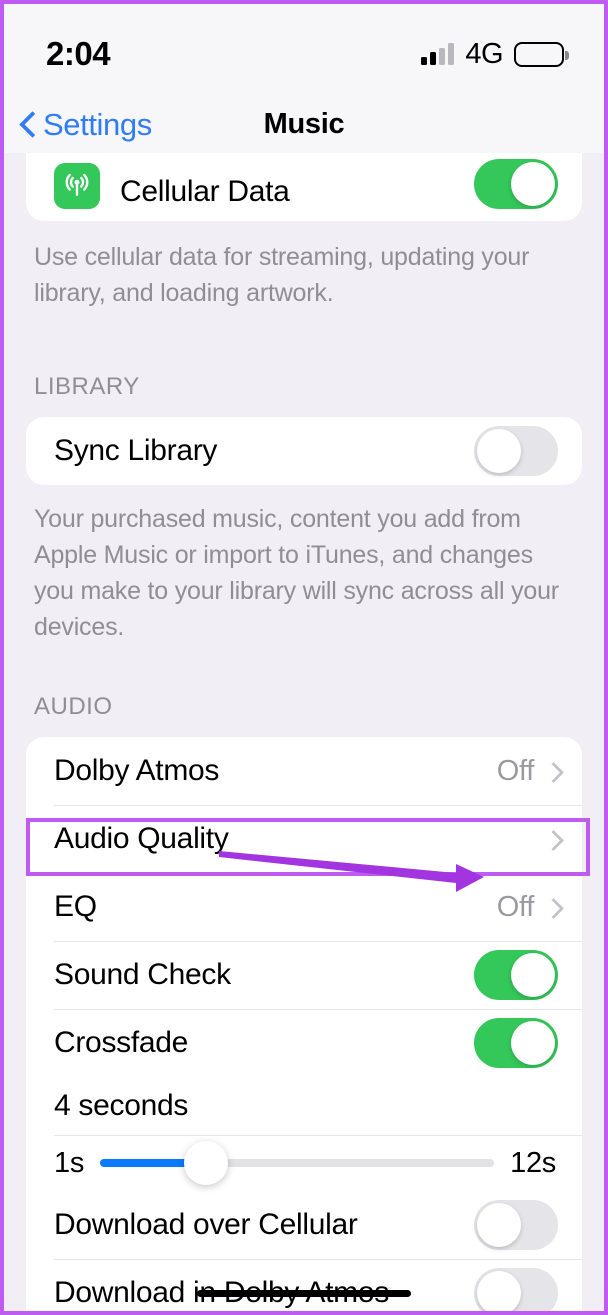 This screenshot has height=1315, width=608. I want to click on status-bar-indicators: 4G, so click(495, 54).